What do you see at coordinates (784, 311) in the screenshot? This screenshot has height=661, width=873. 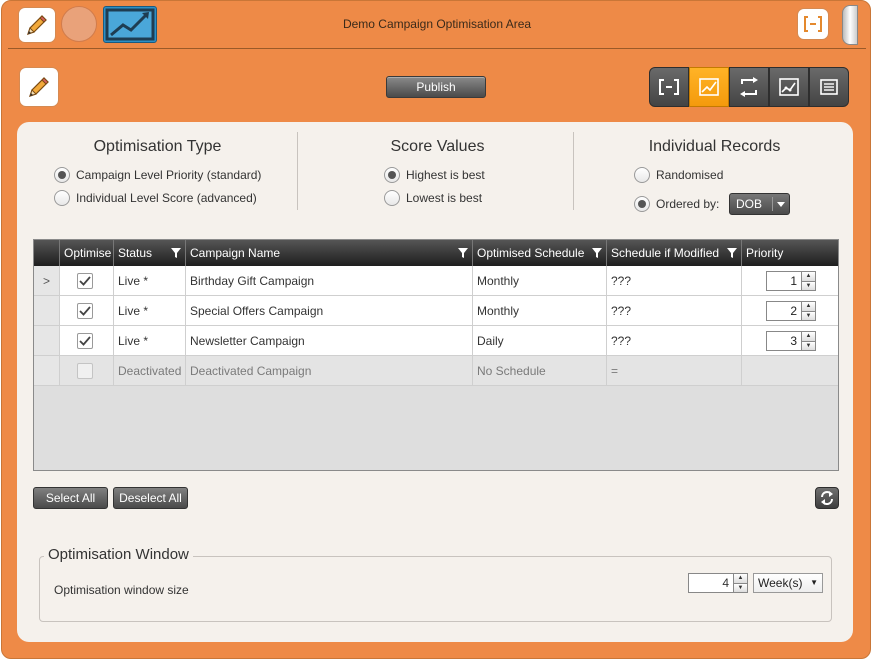 I see `priority-value: 2` at bounding box center [784, 311].